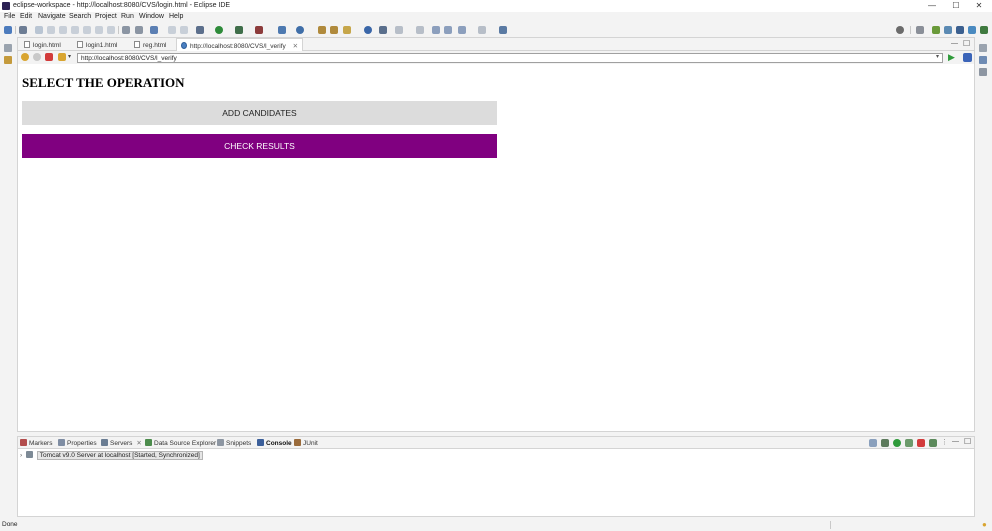 Image resolution: width=992 pixels, height=531 pixels. Describe the element at coordinates (200, 30) in the screenshot. I see `debug-icon` at that location.